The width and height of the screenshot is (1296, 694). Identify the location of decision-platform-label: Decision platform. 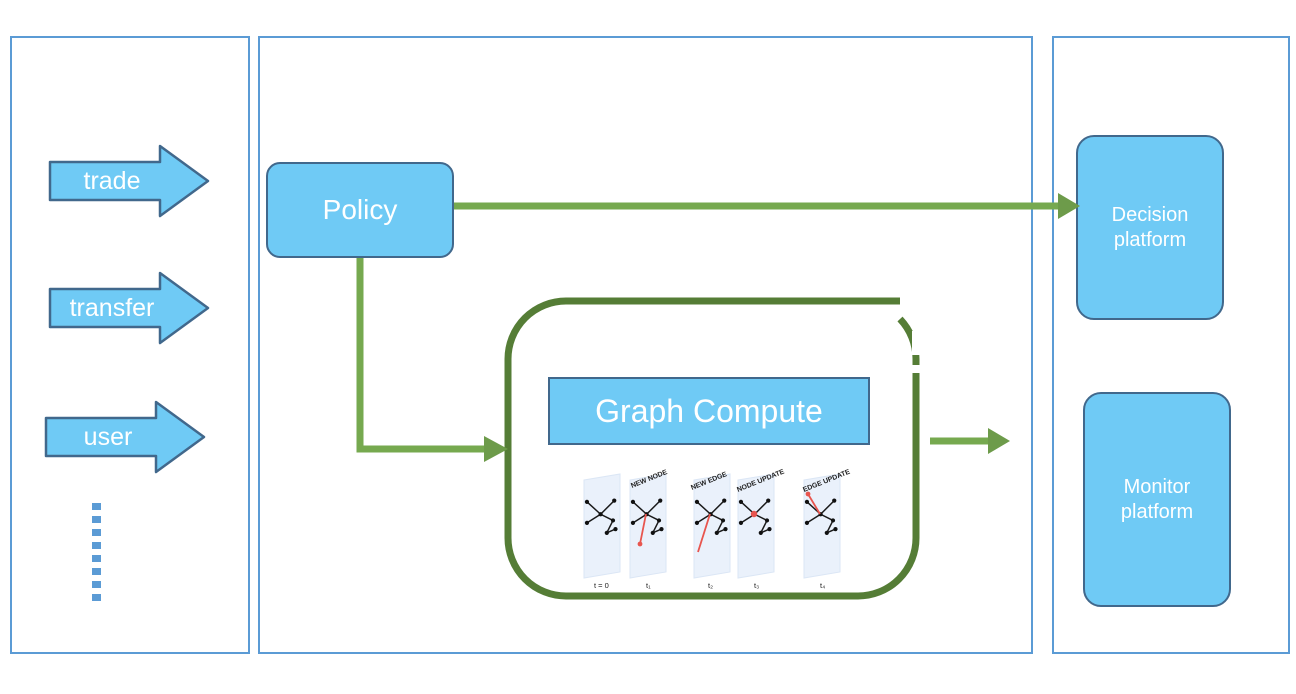
(1150, 227).